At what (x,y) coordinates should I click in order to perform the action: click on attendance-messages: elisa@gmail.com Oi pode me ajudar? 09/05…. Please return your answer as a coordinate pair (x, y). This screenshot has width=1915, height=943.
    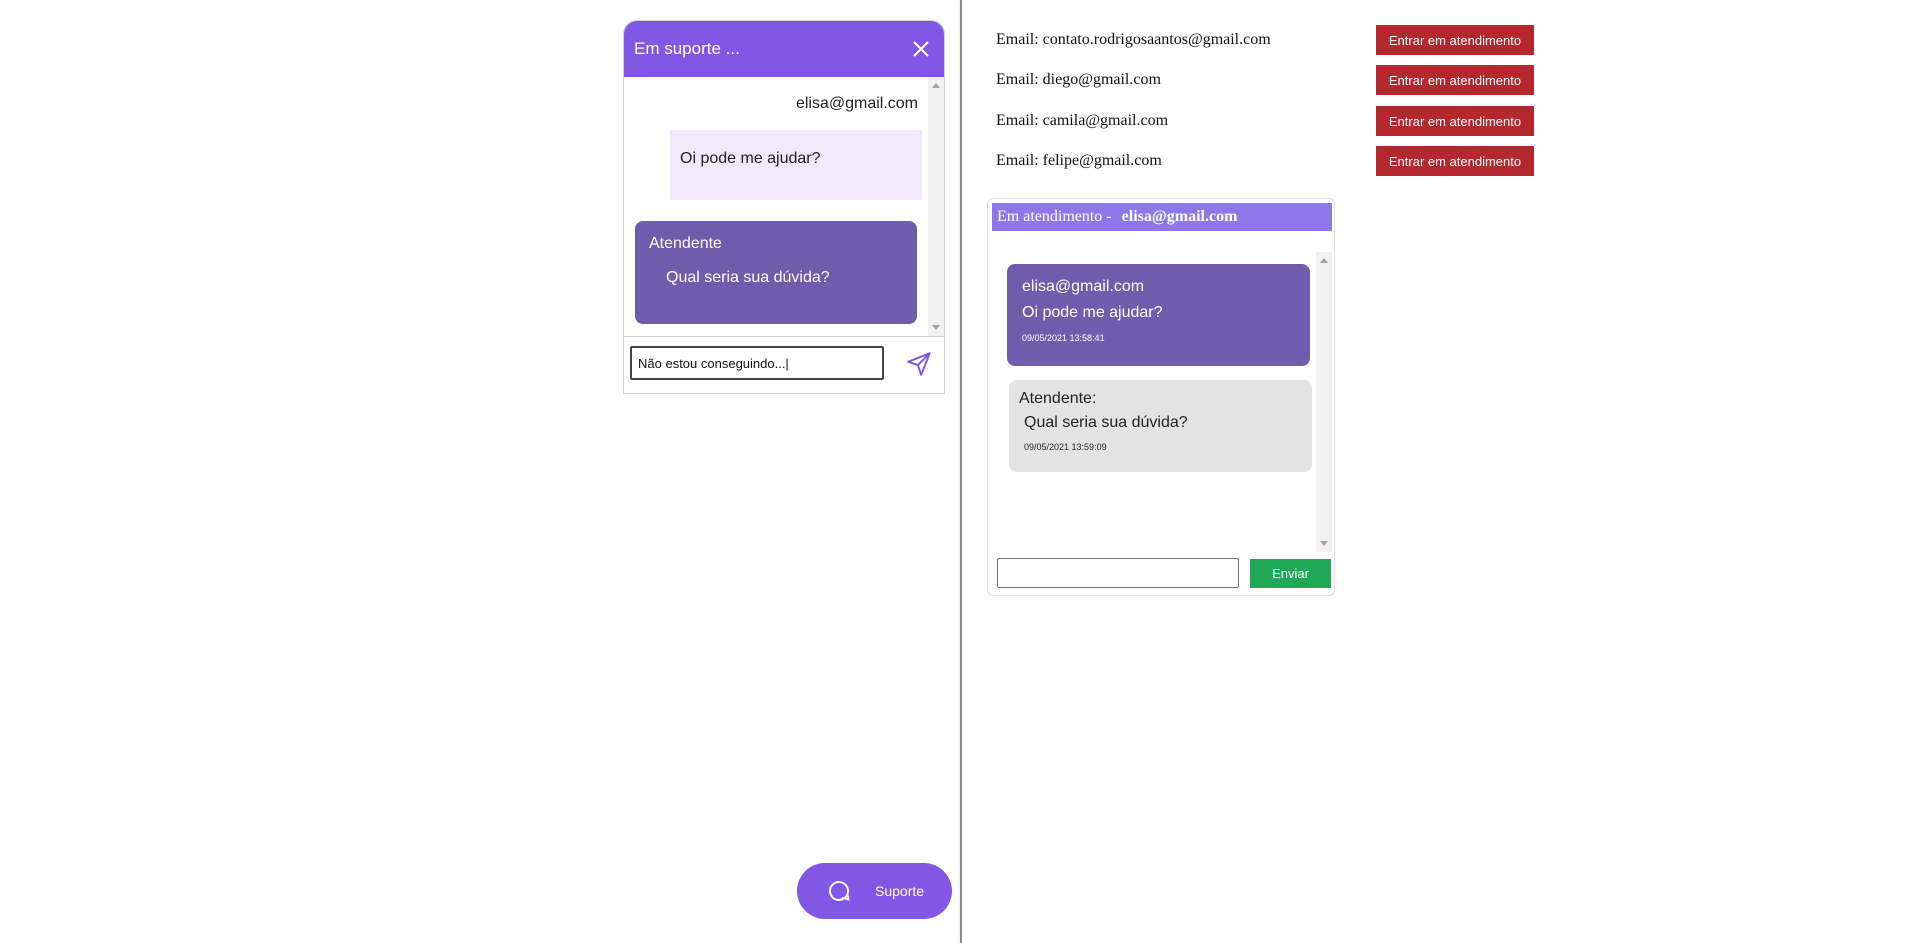
    Looking at the image, I should click on (1162, 402).